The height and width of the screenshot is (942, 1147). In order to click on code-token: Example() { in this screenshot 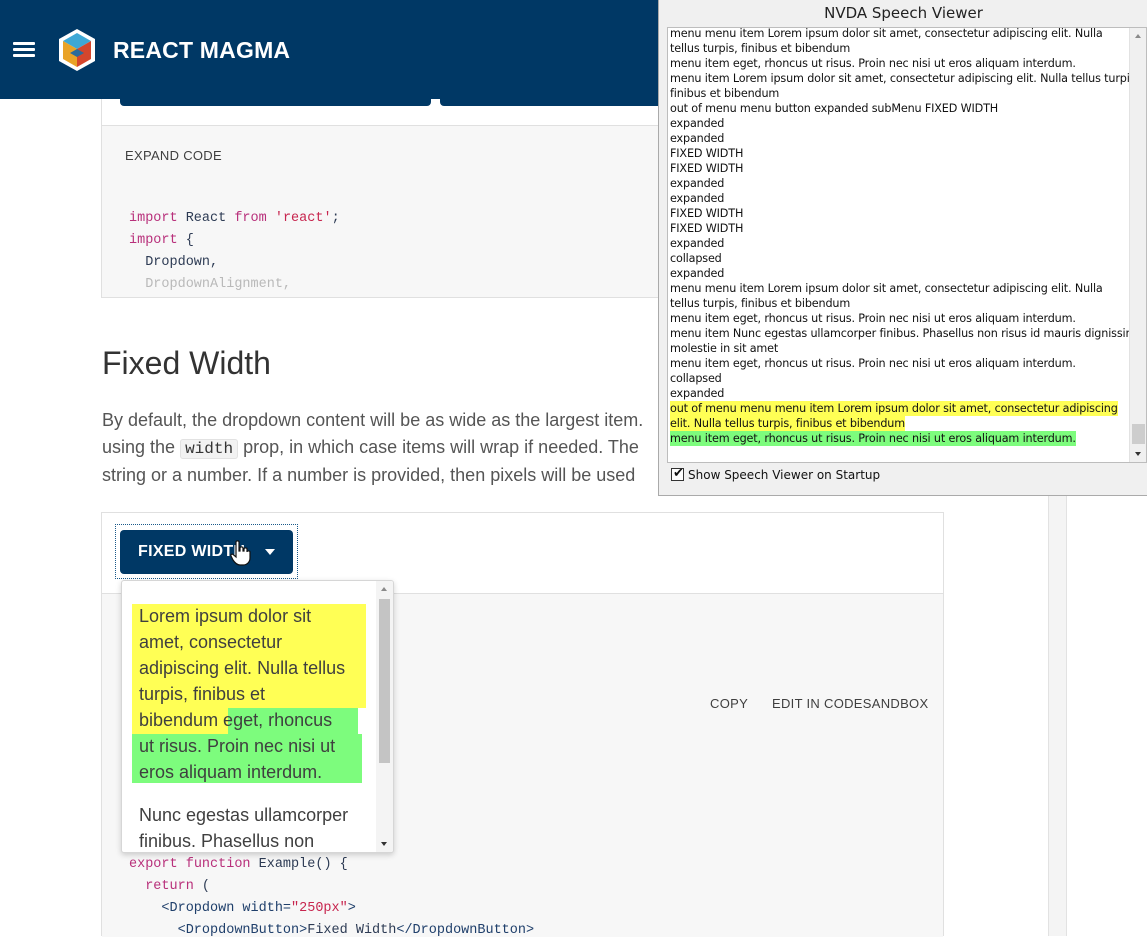, I will do `click(299, 864)`.